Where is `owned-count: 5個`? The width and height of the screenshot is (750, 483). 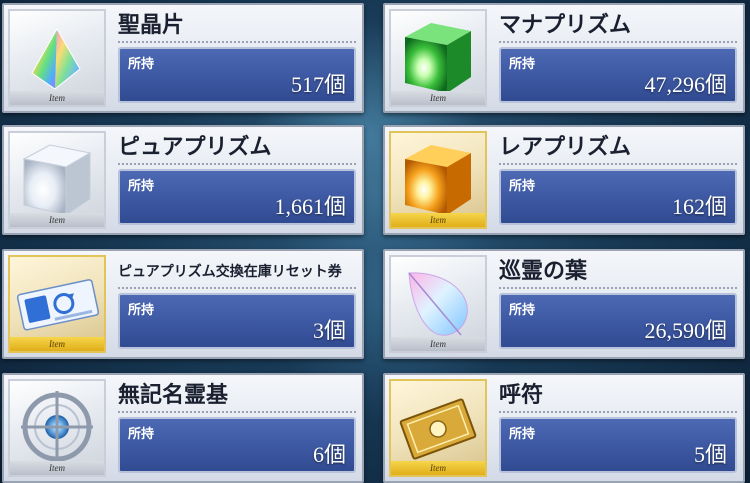 owned-count: 5個 is located at coordinates (710, 454).